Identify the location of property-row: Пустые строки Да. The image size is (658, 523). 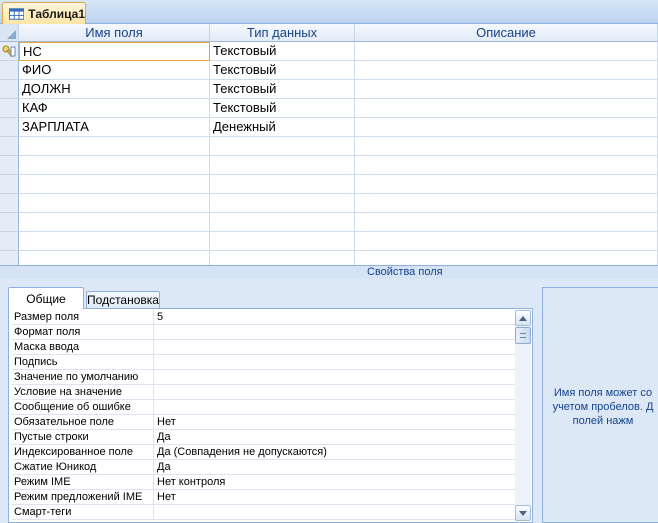
(263, 437).